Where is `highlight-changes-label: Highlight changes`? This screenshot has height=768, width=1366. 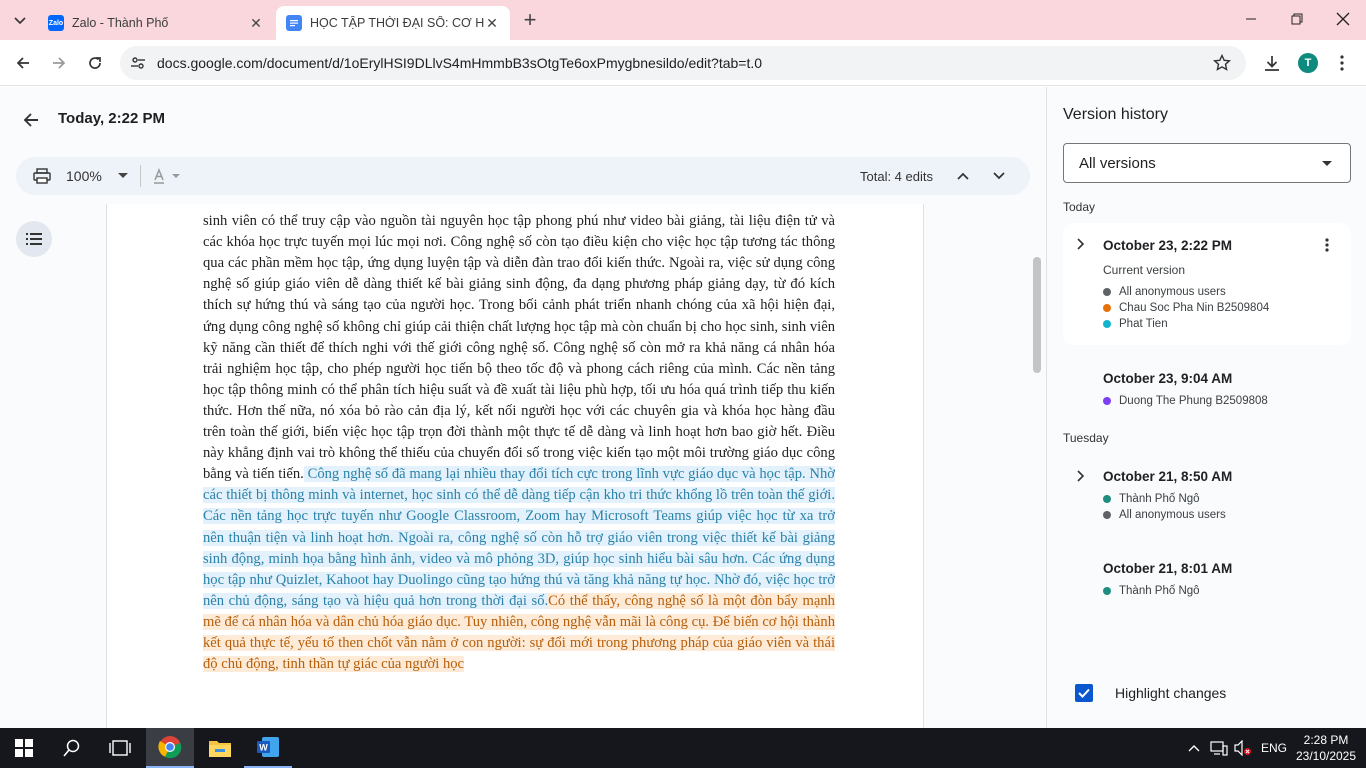
highlight-changes-label: Highlight changes is located at coordinates (1171, 693).